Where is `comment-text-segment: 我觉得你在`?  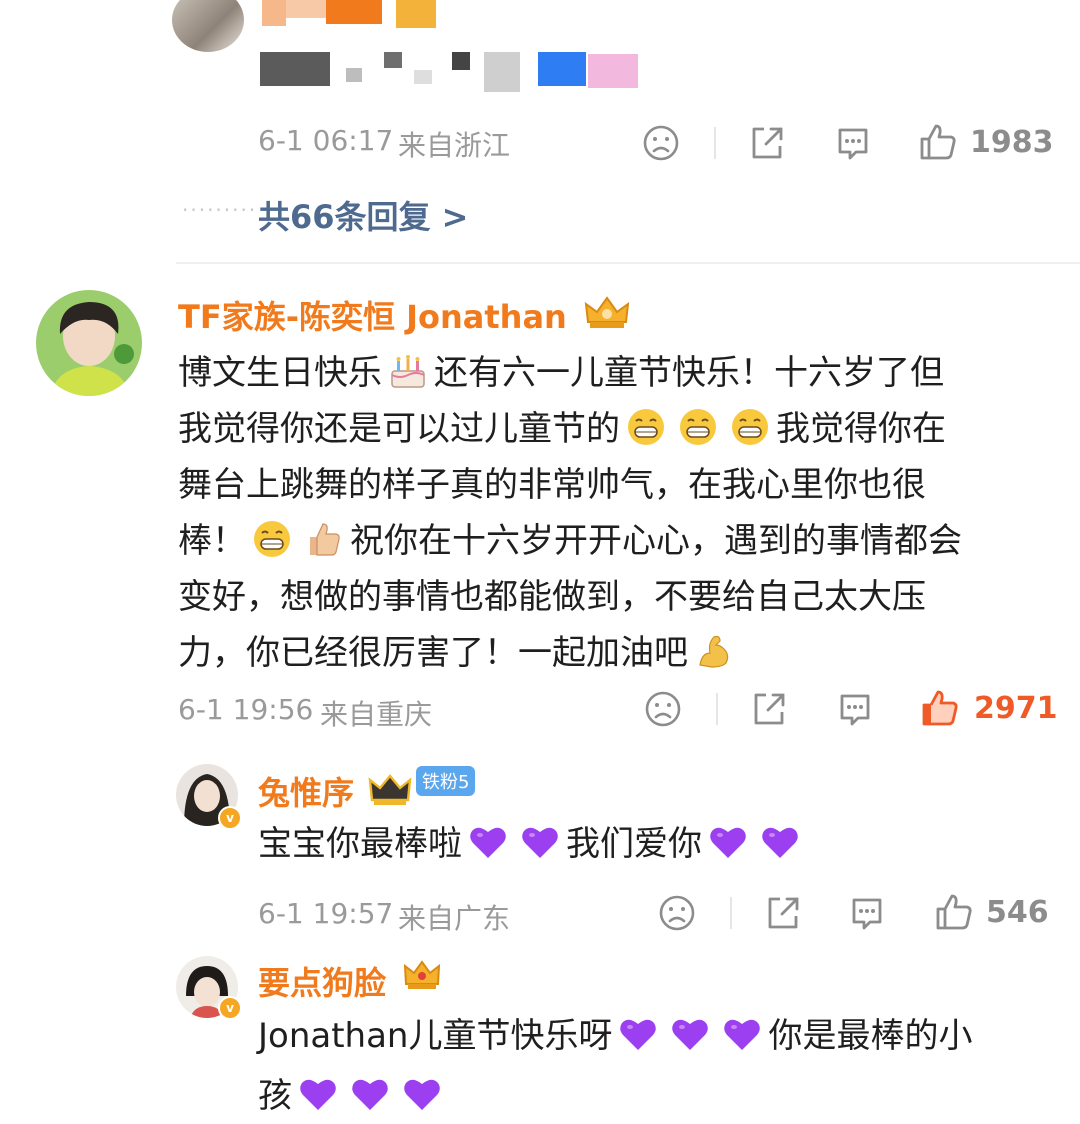 comment-text-segment: 我觉得你在 is located at coordinates (861, 429).